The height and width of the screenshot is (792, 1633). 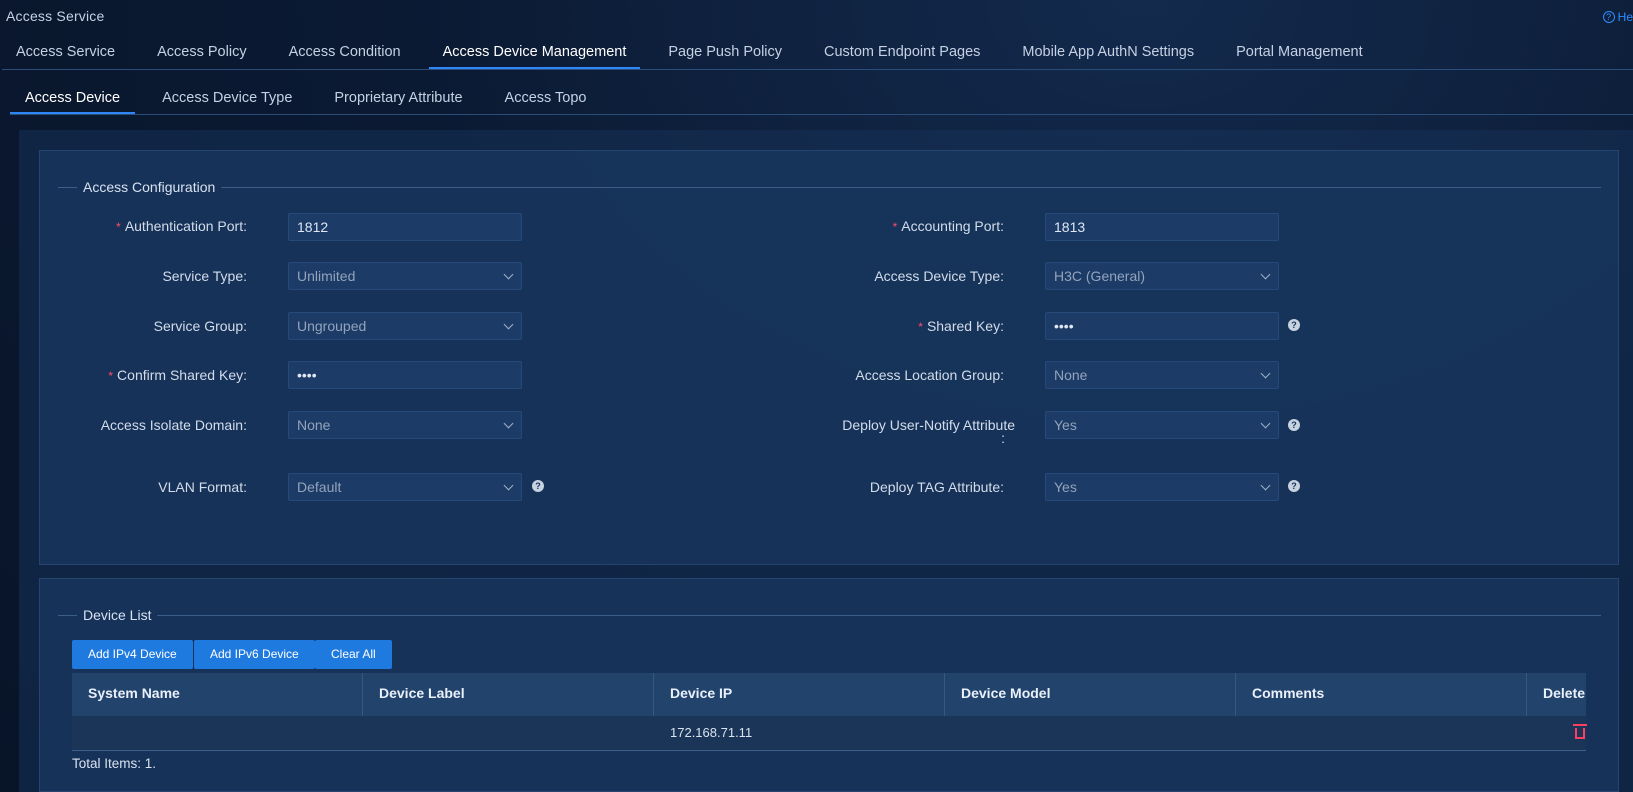 What do you see at coordinates (1108, 53) in the screenshot?
I see `tab-mobile-app-authn-settings: Mobile App AuthN Settings` at bounding box center [1108, 53].